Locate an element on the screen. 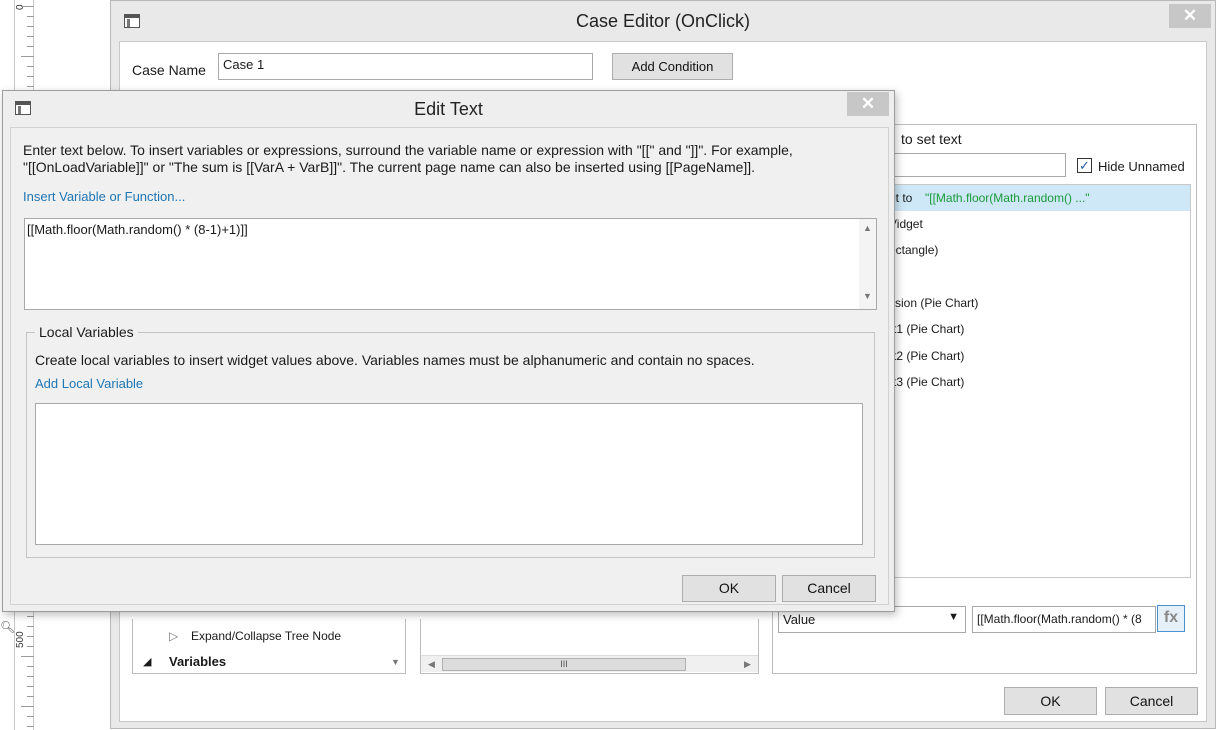  local-variables-title: Local Variables is located at coordinates (86, 332).